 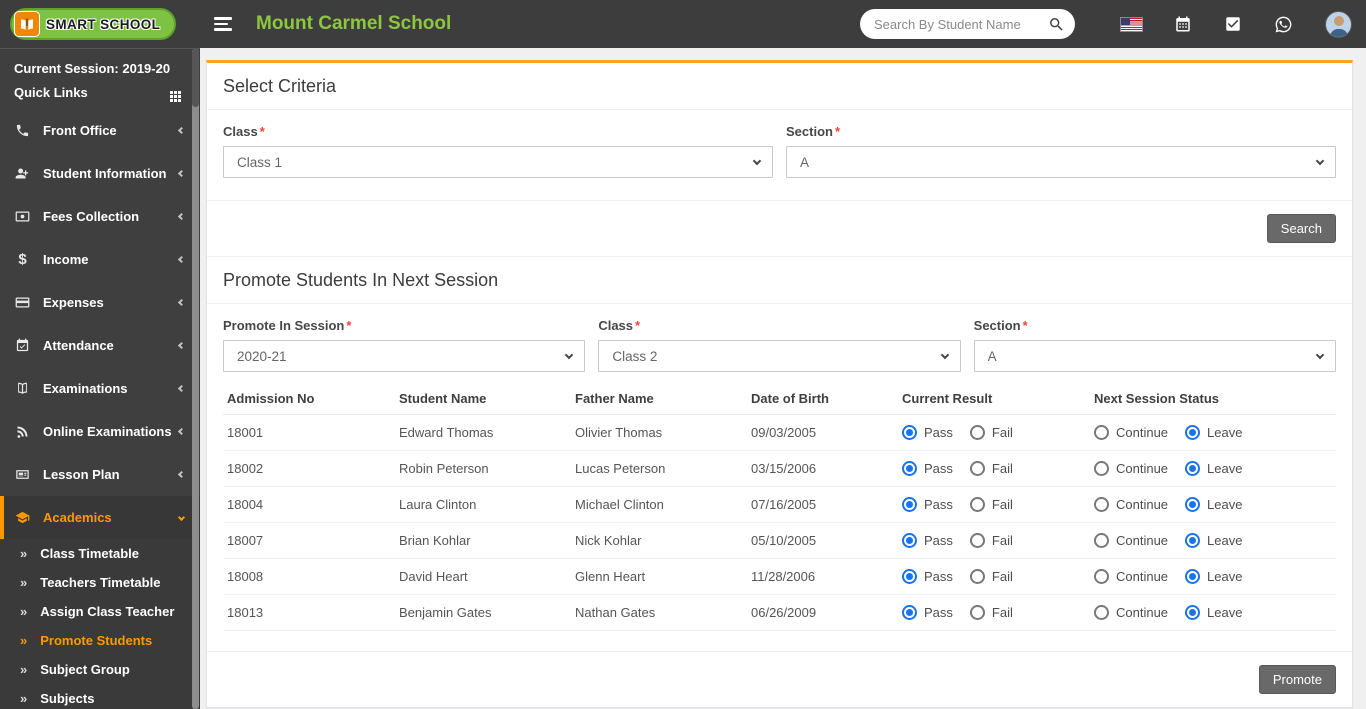 I want to click on father-name-cell: Glenn Heart, so click(x=659, y=576).